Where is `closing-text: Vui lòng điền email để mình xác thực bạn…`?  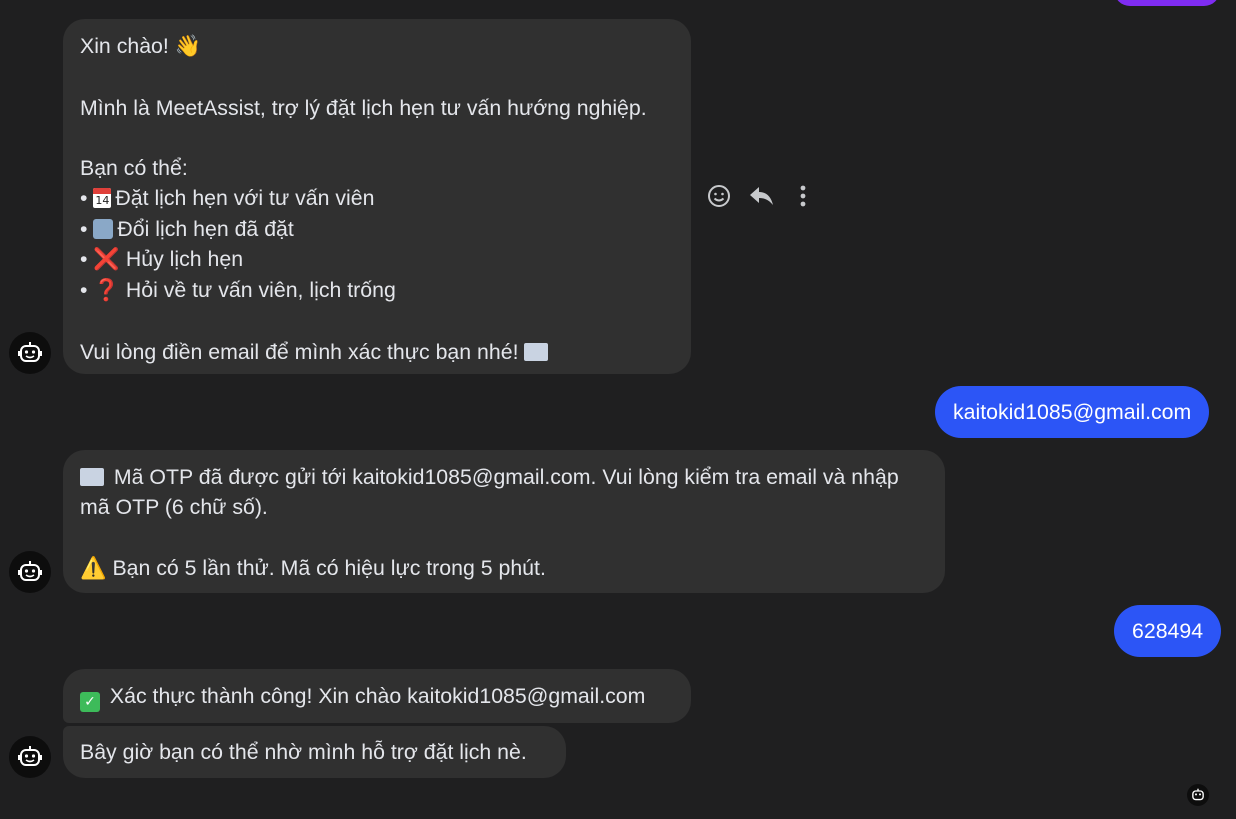 closing-text: Vui lòng điền email để mình xác thực bạn… is located at coordinates (299, 351).